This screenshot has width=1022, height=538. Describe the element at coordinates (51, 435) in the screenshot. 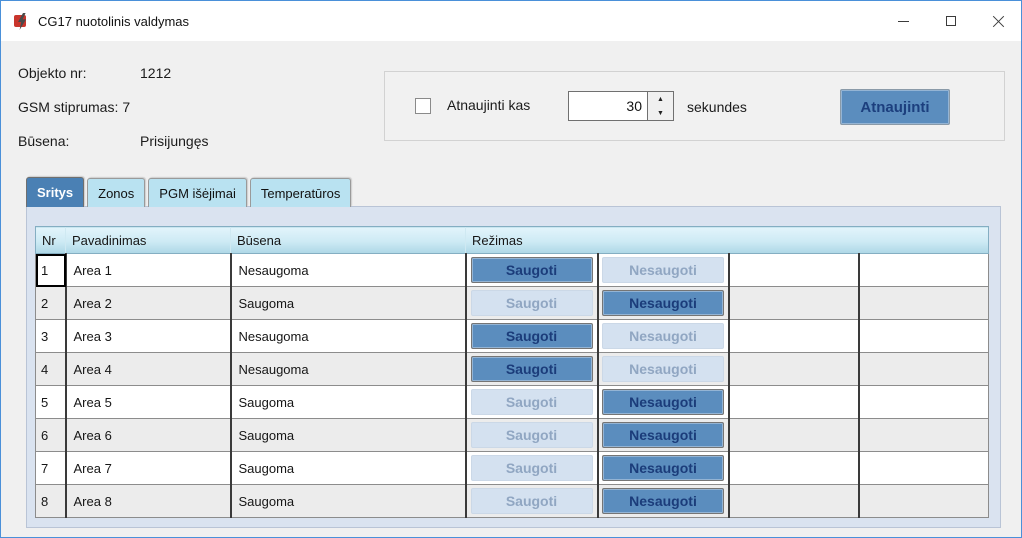

I see `row-number-cell: 6` at that location.